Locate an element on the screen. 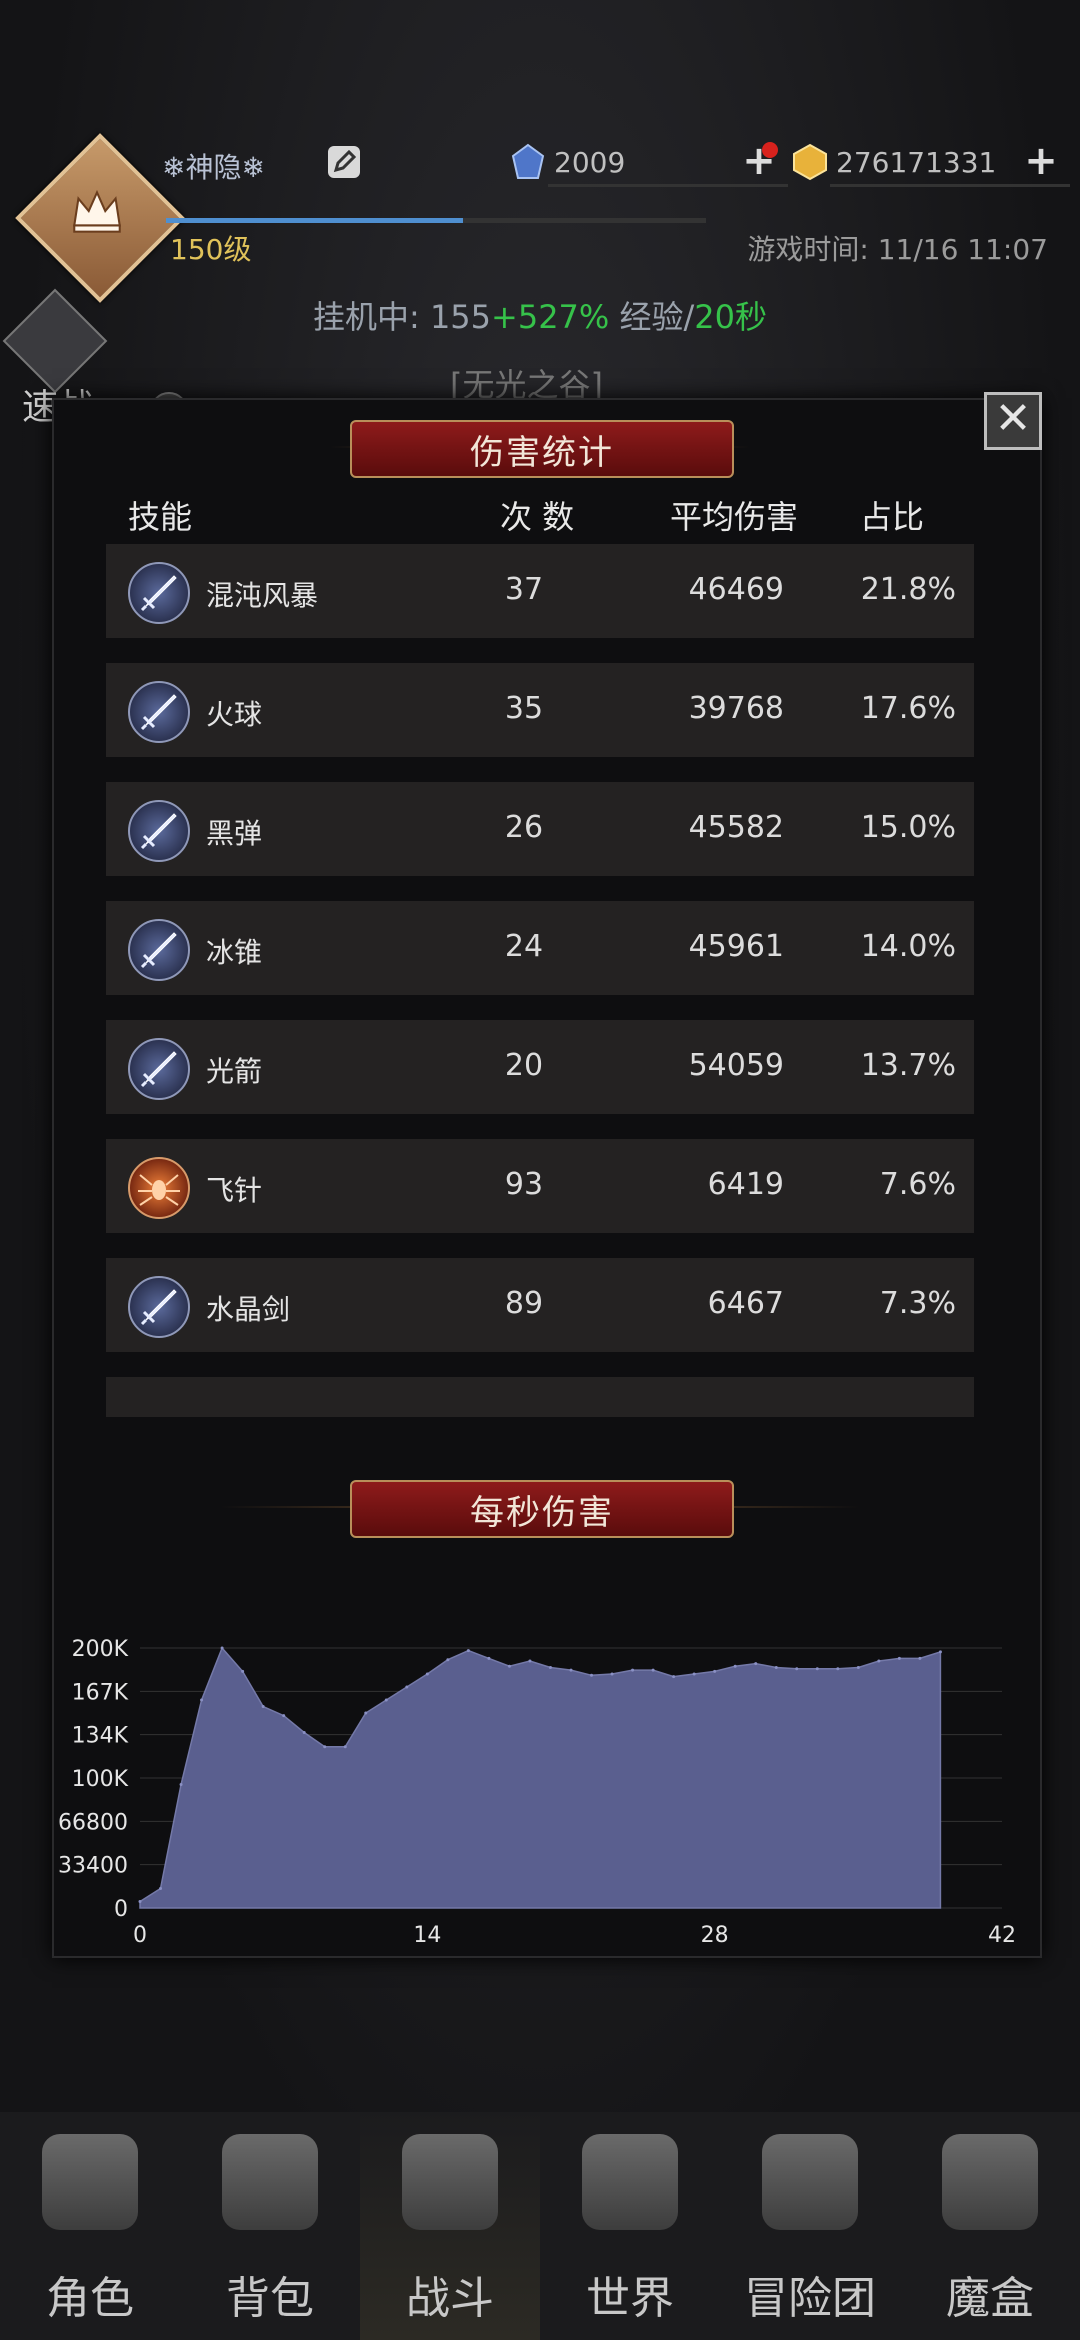 Image resolution: width=1080 pixels, height=2340 pixels. sword-shield-icon is located at coordinates (450, 2182).